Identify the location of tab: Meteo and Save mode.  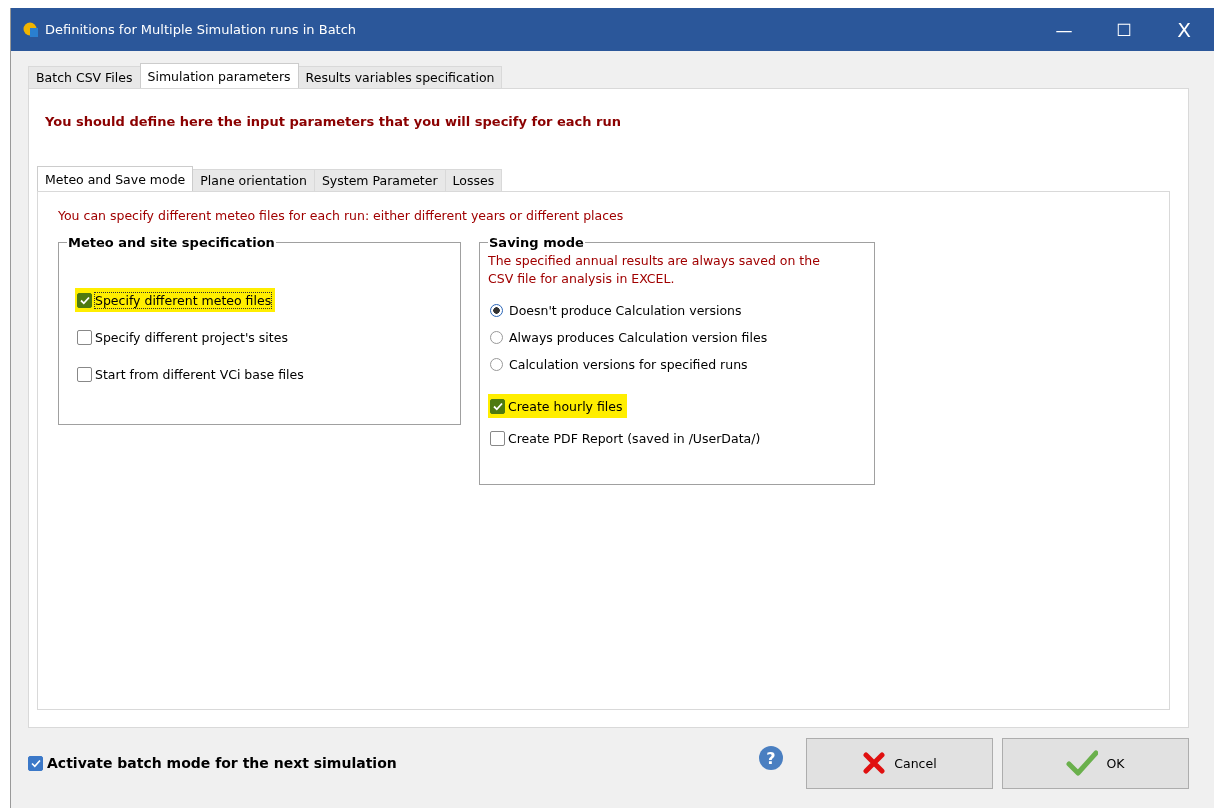
(115, 178).